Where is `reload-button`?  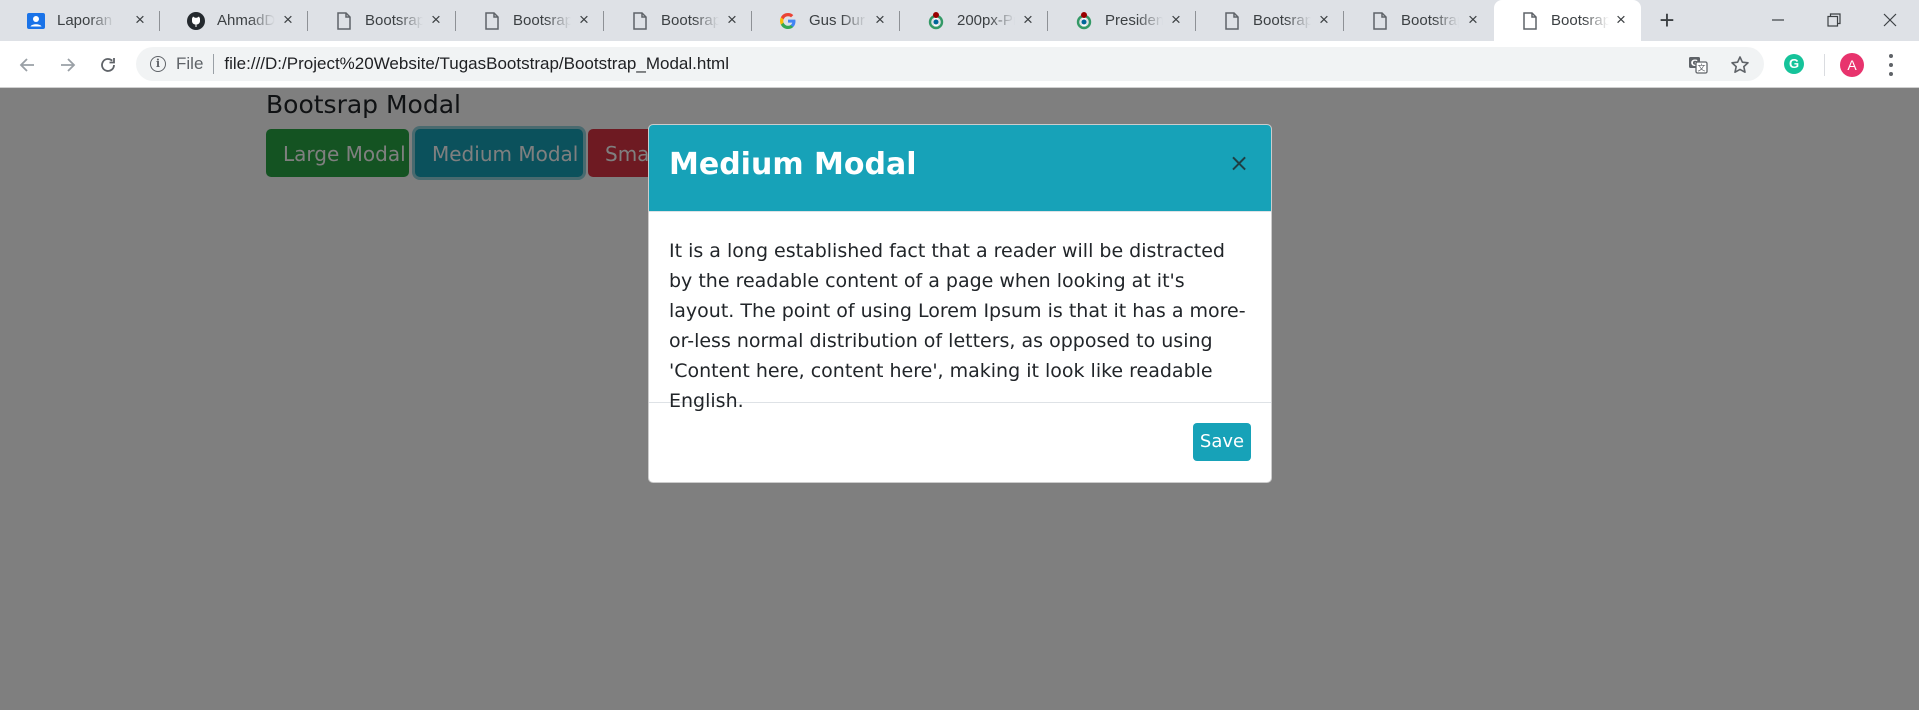
reload-button is located at coordinates (108, 65).